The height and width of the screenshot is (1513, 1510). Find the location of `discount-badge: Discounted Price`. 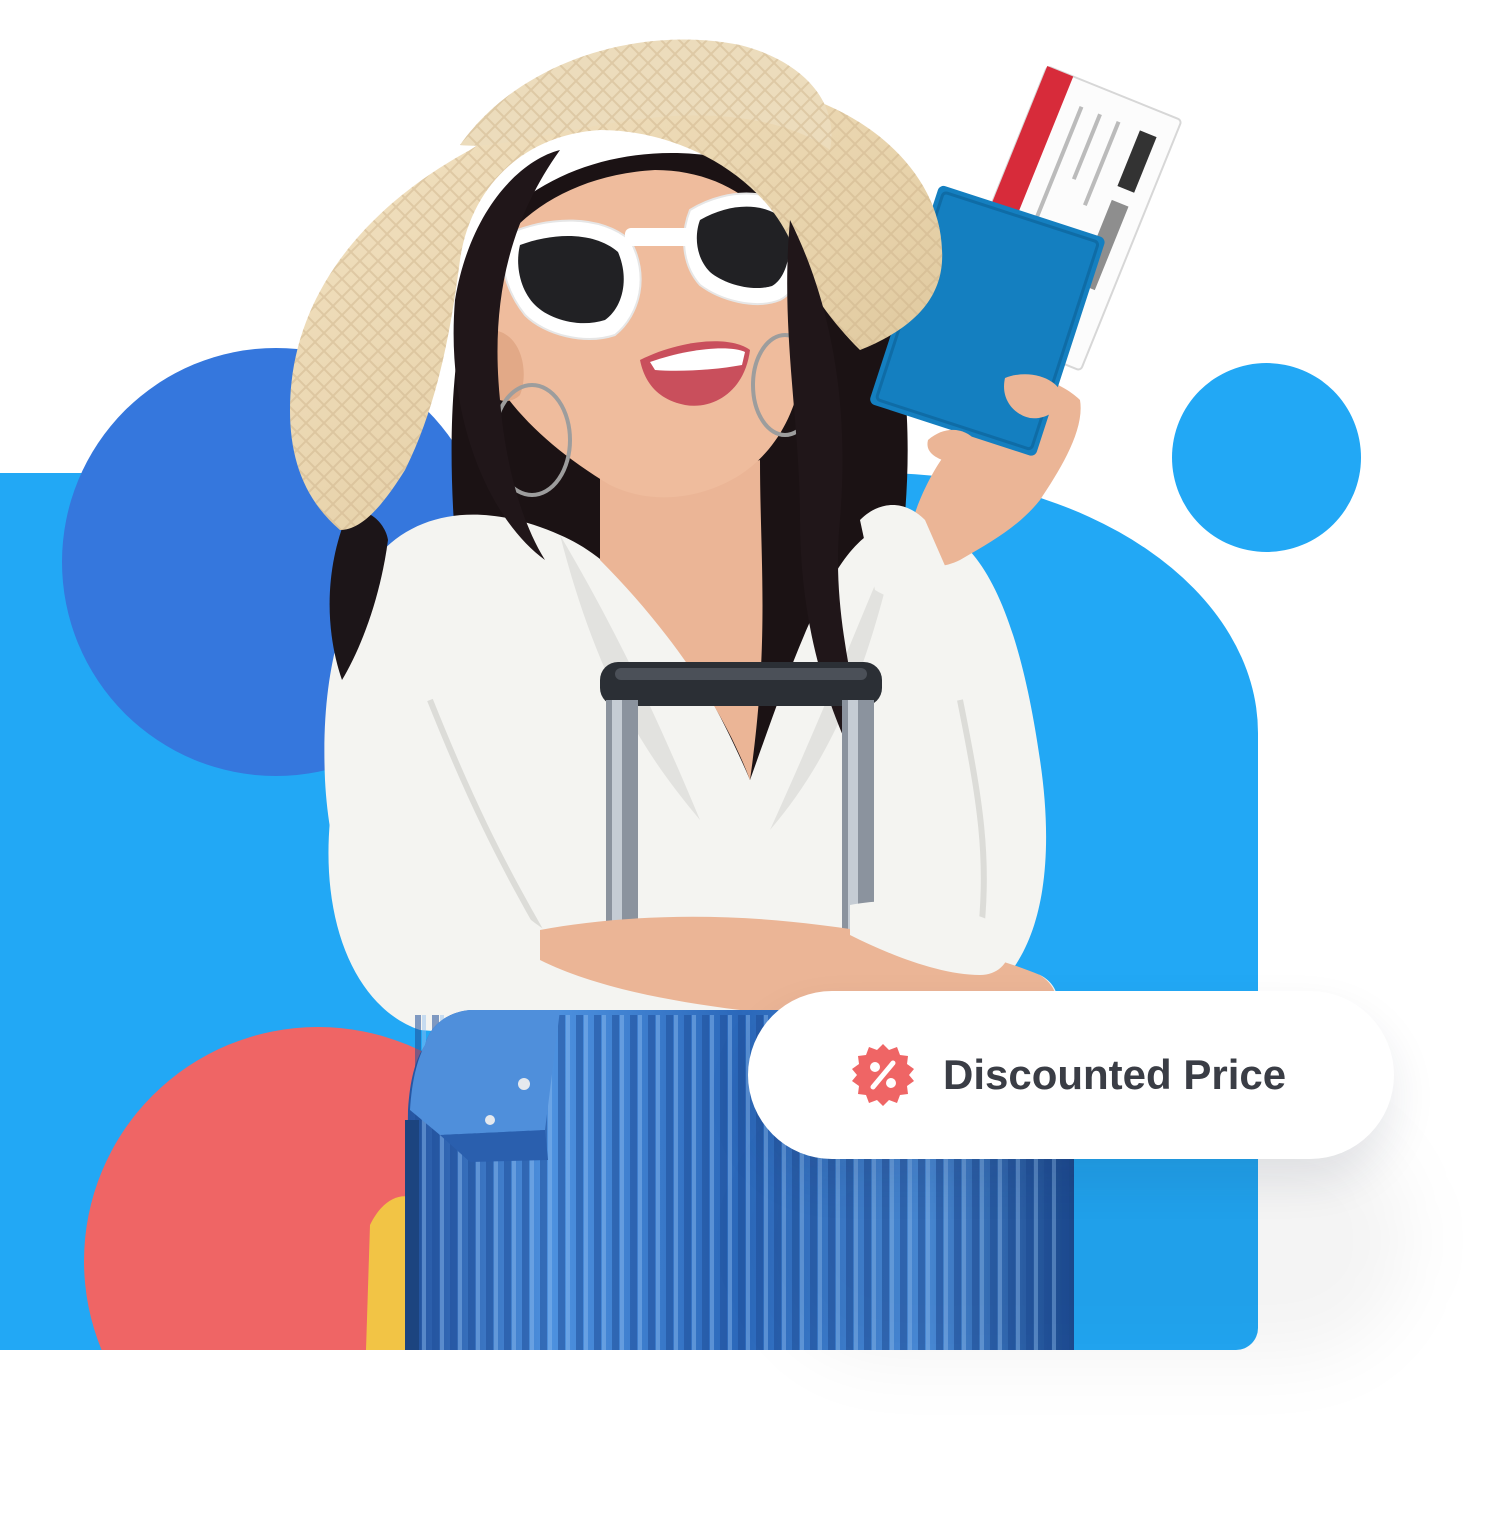

discount-badge: Discounted Price is located at coordinates (1071, 1075).